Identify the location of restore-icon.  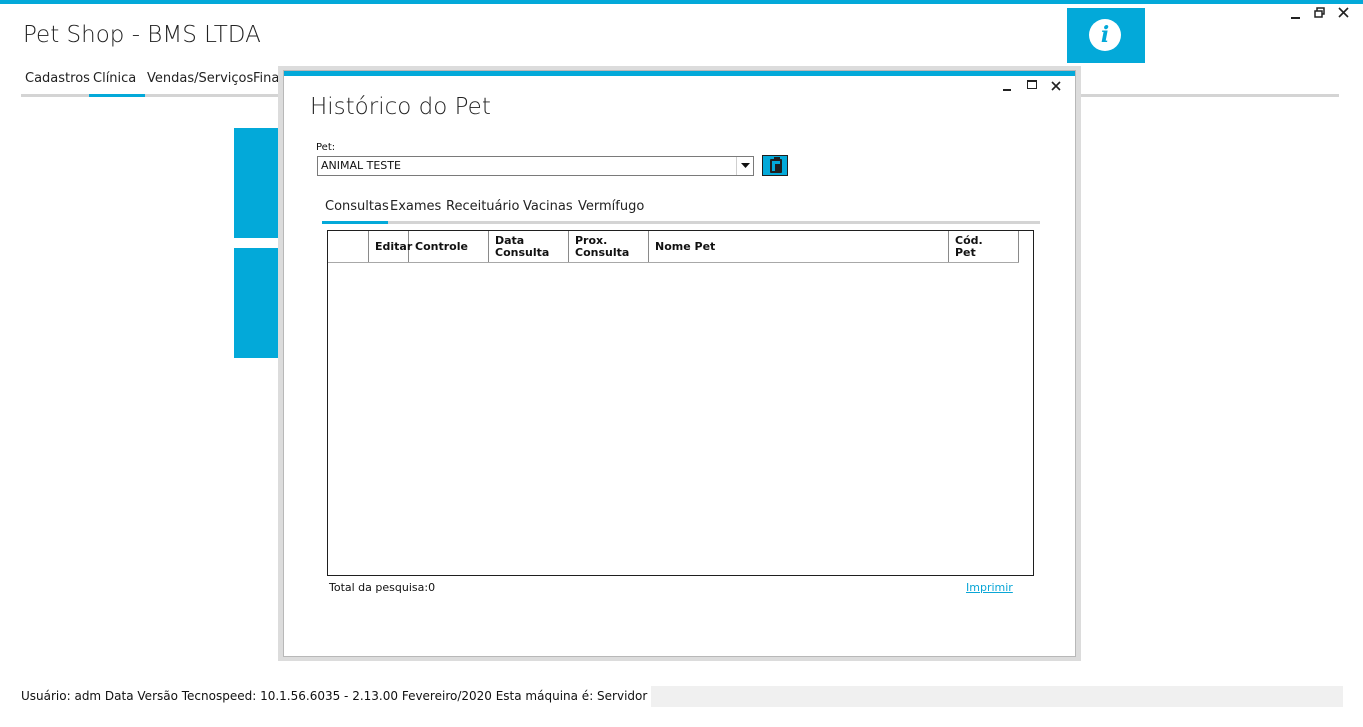
(1319, 12).